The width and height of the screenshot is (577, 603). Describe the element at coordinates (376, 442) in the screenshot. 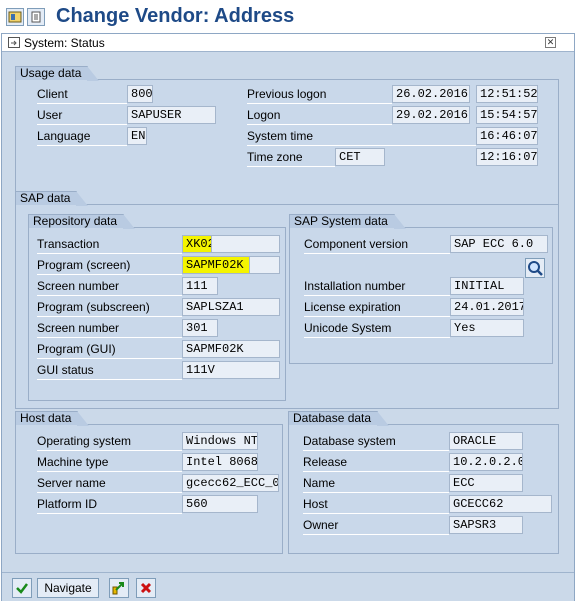

I see `database-system-label: Database system` at that location.